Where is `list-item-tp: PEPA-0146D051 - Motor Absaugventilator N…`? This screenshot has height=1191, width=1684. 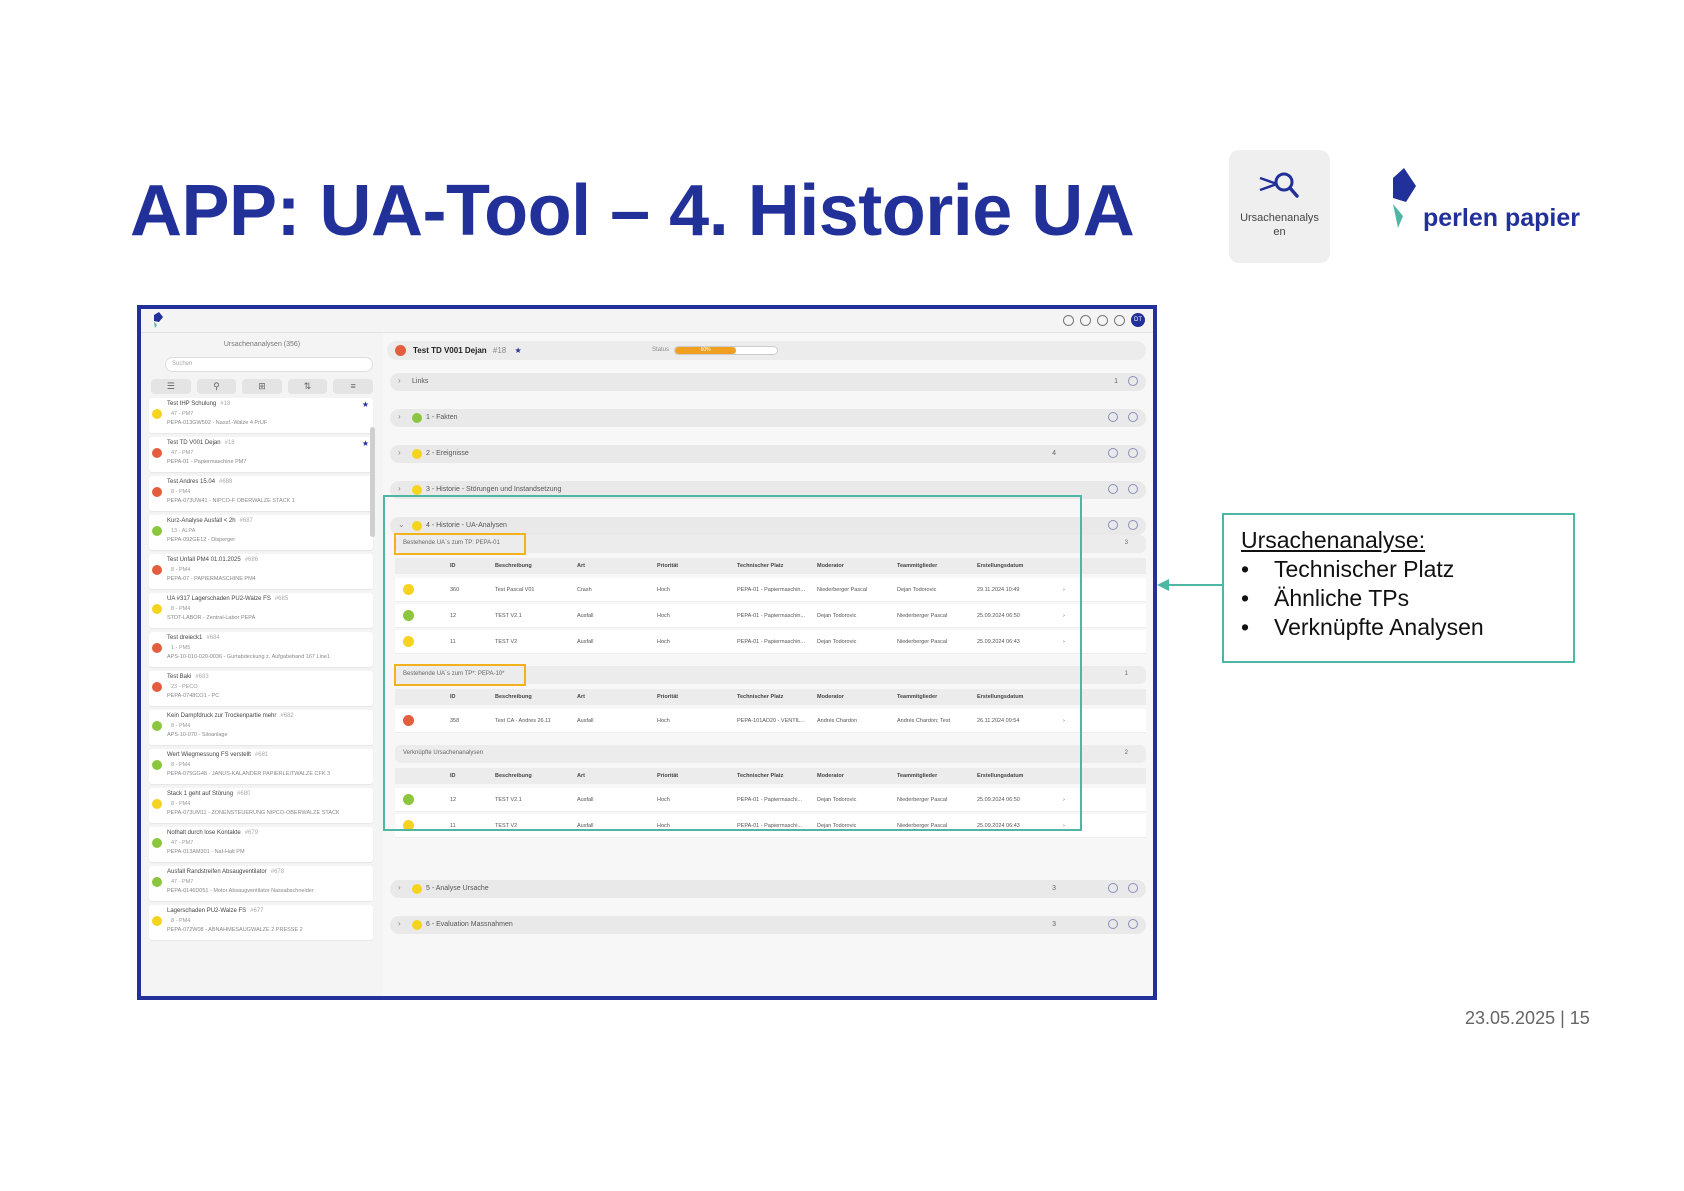
list-item-tp: PEPA-0146D051 - Motor Absaugventilator N… is located at coordinates (240, 891).